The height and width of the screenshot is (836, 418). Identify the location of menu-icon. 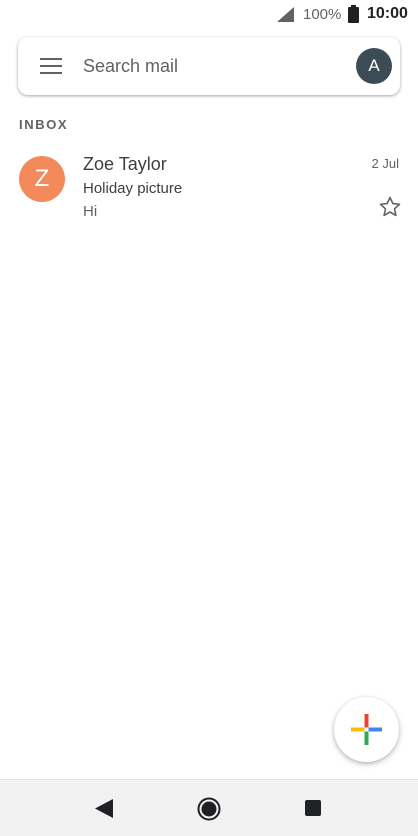
(51, 66).